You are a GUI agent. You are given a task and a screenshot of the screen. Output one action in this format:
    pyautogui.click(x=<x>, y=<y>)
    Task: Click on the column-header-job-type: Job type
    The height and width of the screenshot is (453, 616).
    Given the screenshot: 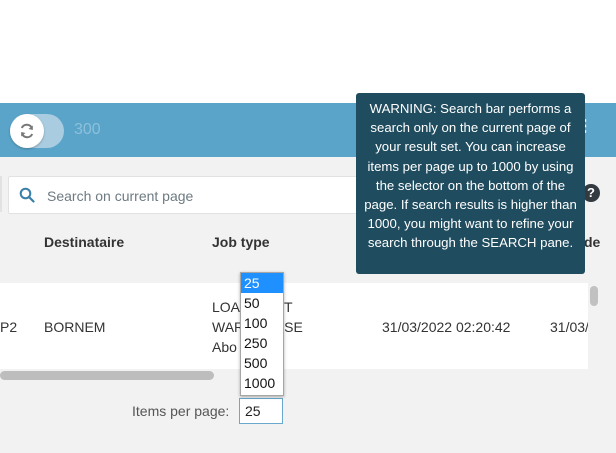 What is the action you would take?
    pyautogui.click(x=241, y=242)
    